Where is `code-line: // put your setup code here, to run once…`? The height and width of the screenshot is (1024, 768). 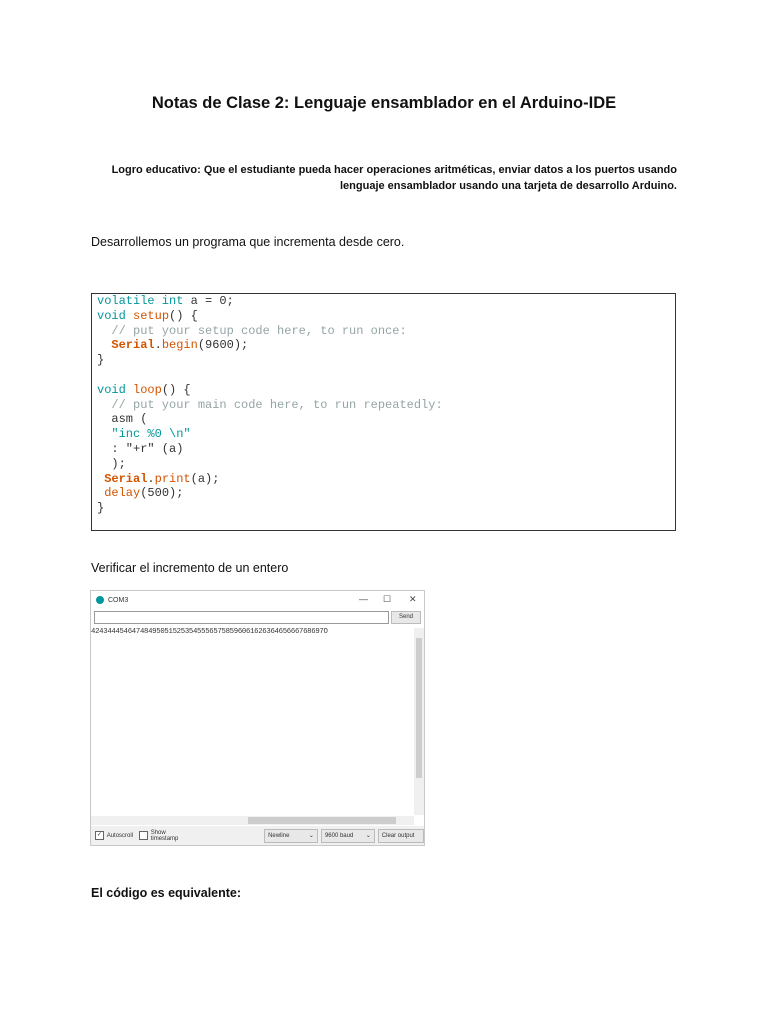
code-line: // put your setup code here, to run once… is located at coordinates (386, 331).